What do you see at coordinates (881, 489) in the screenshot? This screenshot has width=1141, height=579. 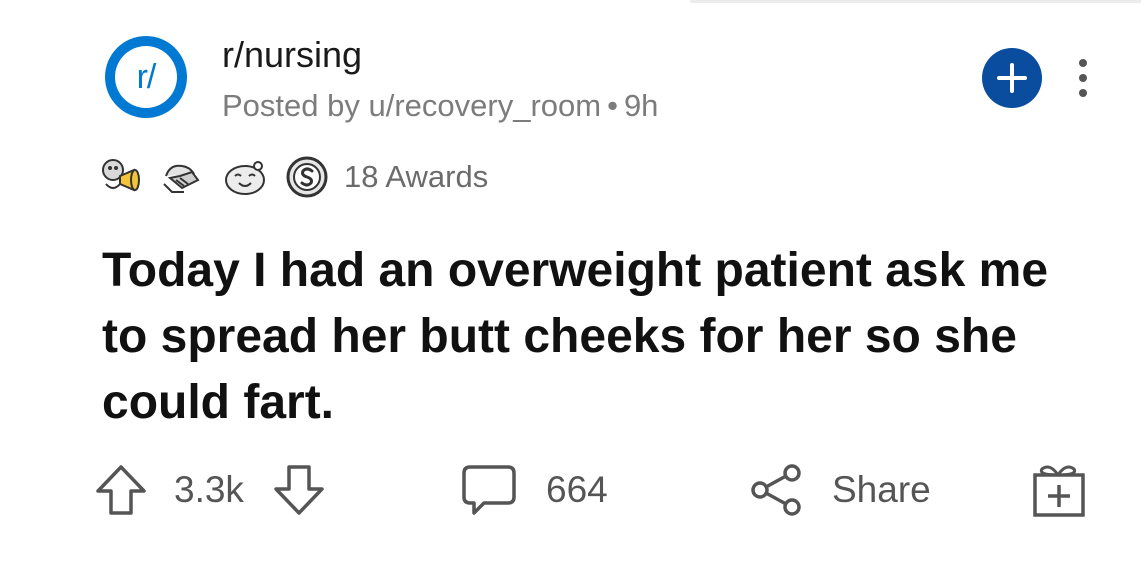 I see `share-label: Share` at bounding box center [881, 489].